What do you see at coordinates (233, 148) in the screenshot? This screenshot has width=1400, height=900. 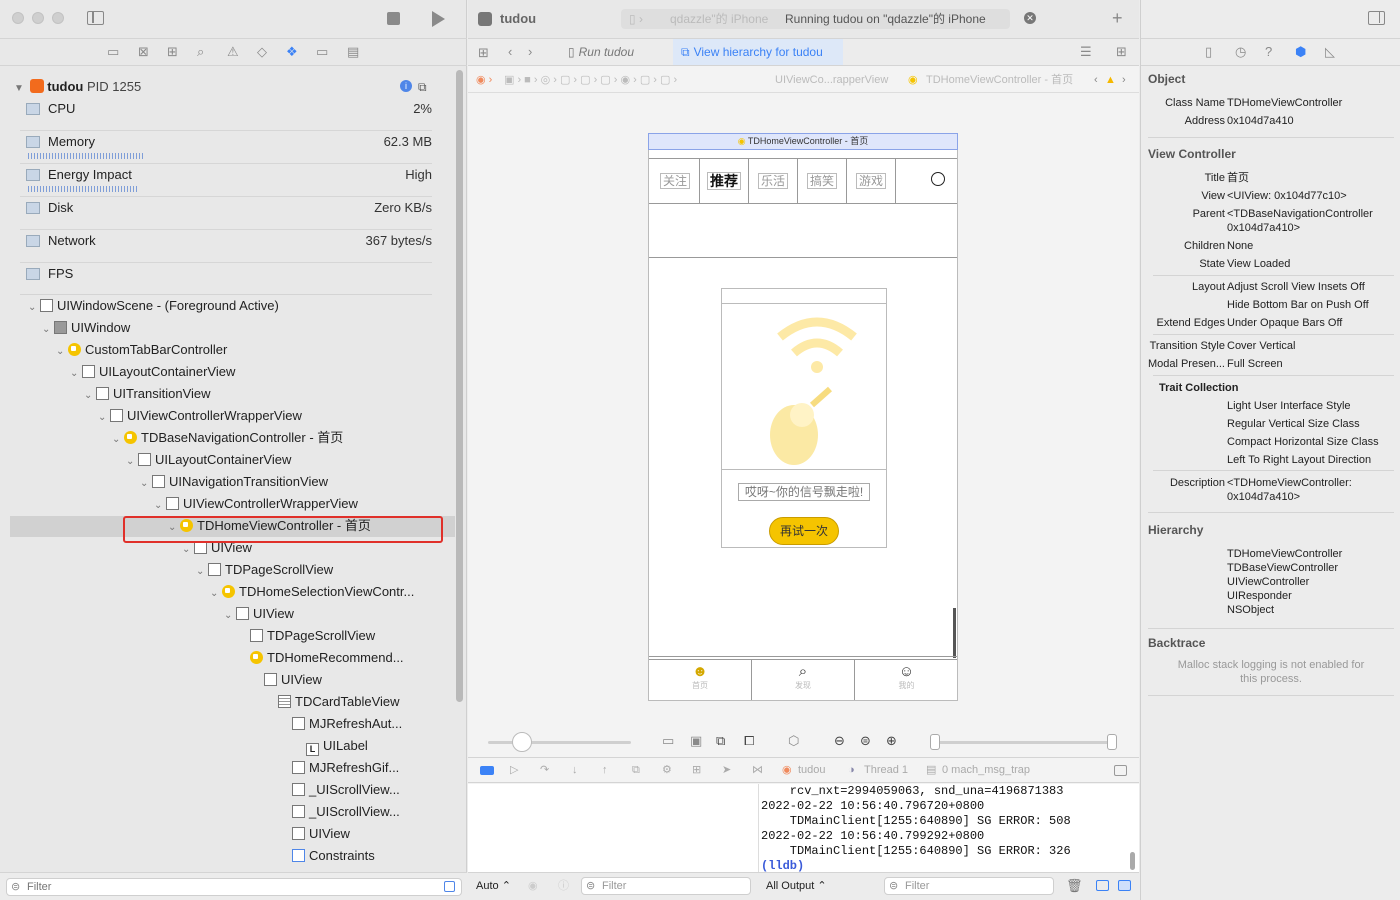 I see `gauge-memory: Memory 62.3 MB` at bounding box center [233, 148].